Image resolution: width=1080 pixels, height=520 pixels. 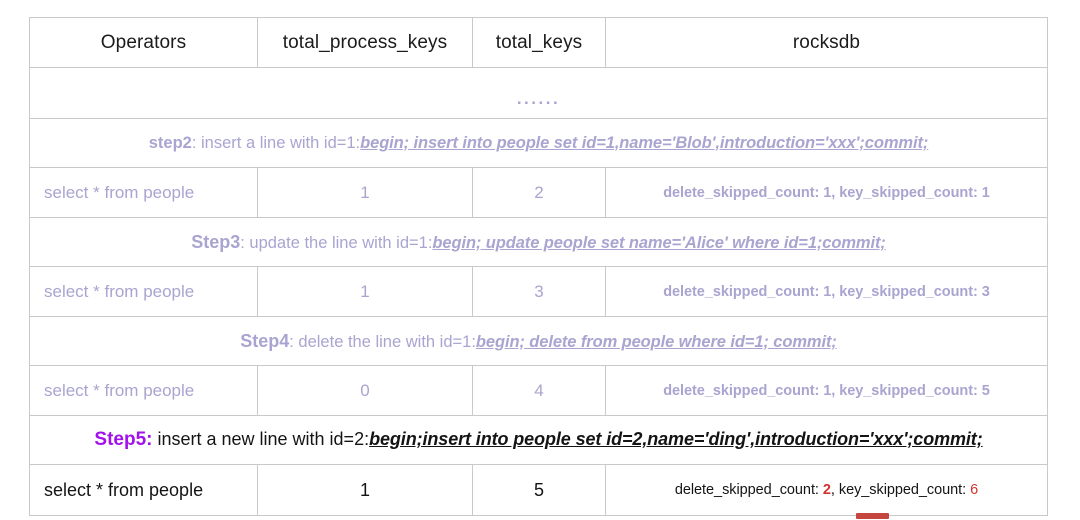 I want to click on key-skipped-count-value: 5, so click(x=985, y=390).